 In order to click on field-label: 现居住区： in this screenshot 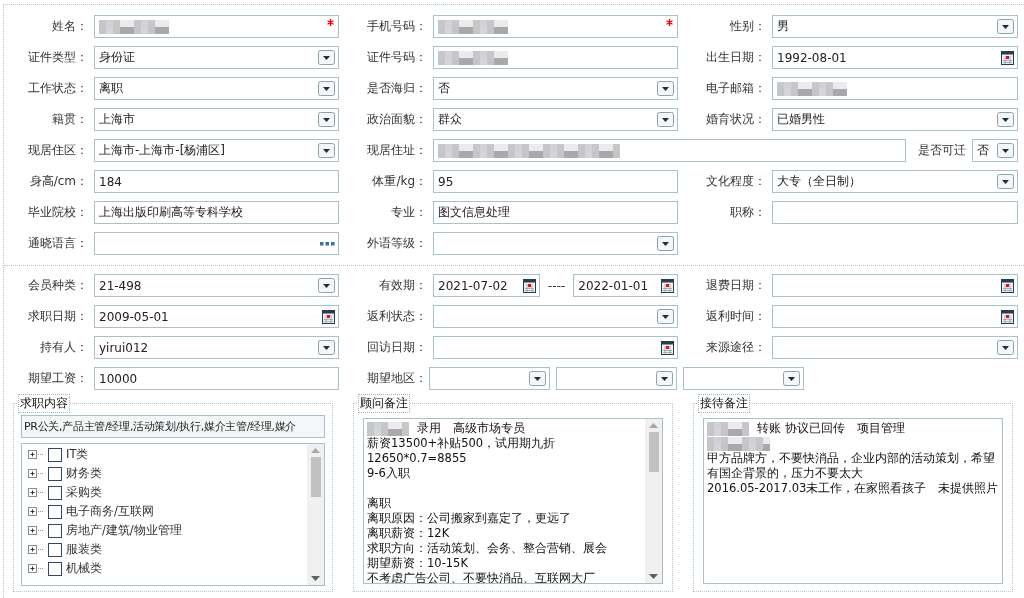, I will do `click(58, 150)`.